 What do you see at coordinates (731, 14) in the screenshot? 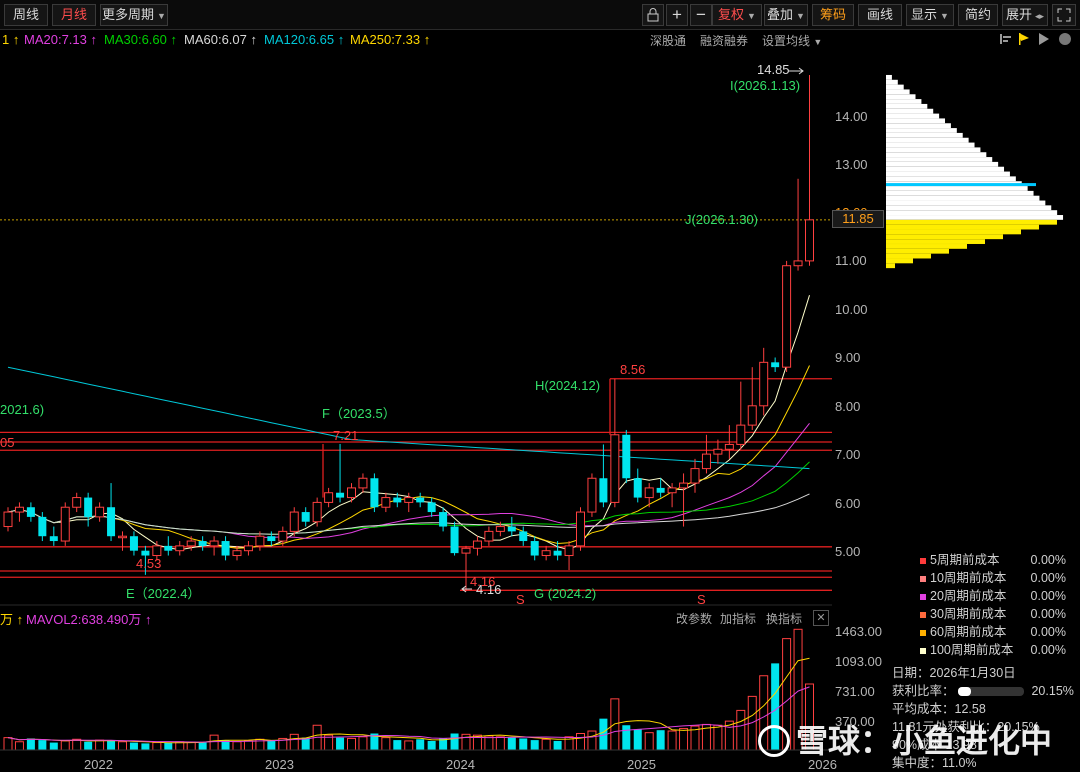
I see `adjust-label: 复权` at bounding box center [731, 14].